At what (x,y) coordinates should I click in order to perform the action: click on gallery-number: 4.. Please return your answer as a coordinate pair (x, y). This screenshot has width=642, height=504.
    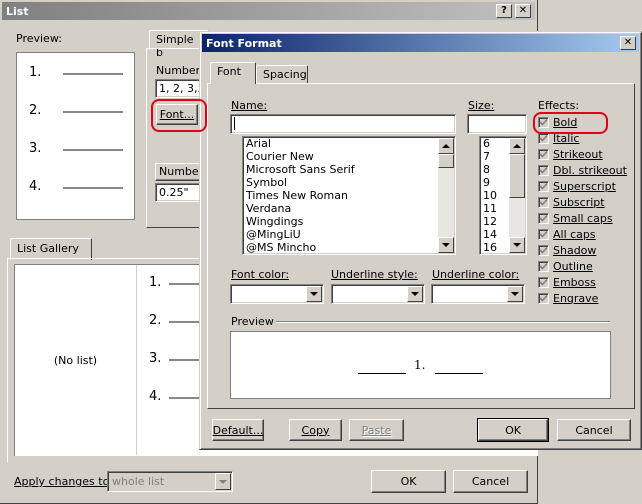
    Looking at the image, I should click on (155, 396).